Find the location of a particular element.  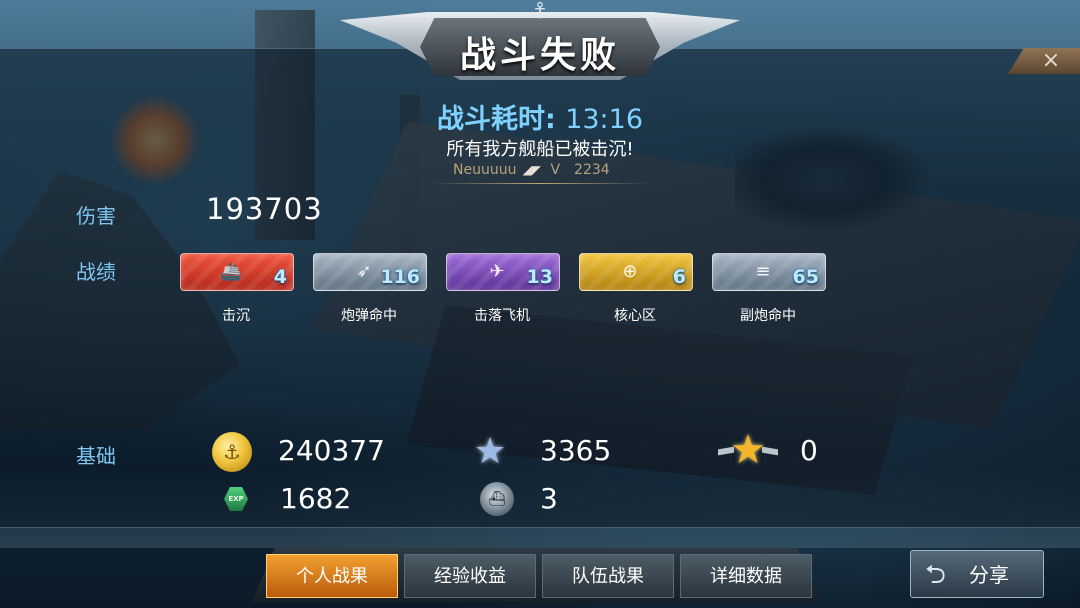

share-button: ⮌ 分享 is located at coordinates (977, 574).